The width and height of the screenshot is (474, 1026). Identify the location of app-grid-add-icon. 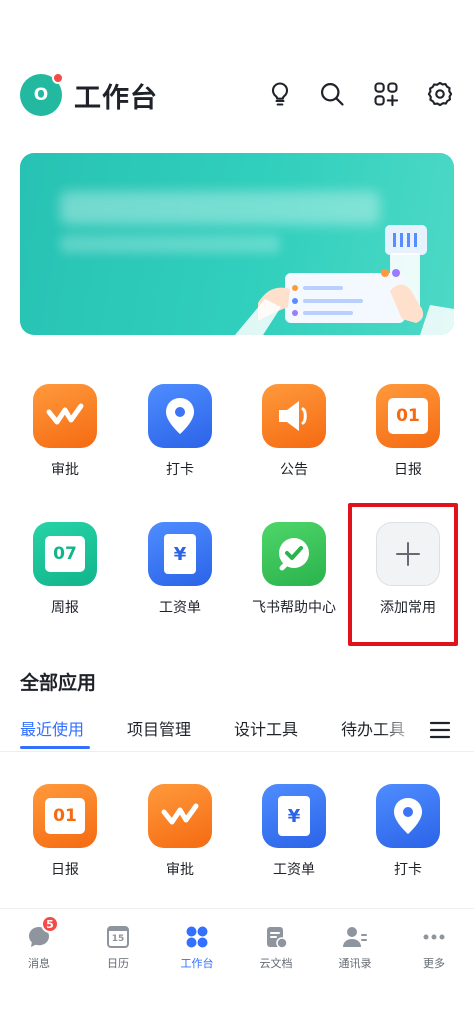
(386, 94).